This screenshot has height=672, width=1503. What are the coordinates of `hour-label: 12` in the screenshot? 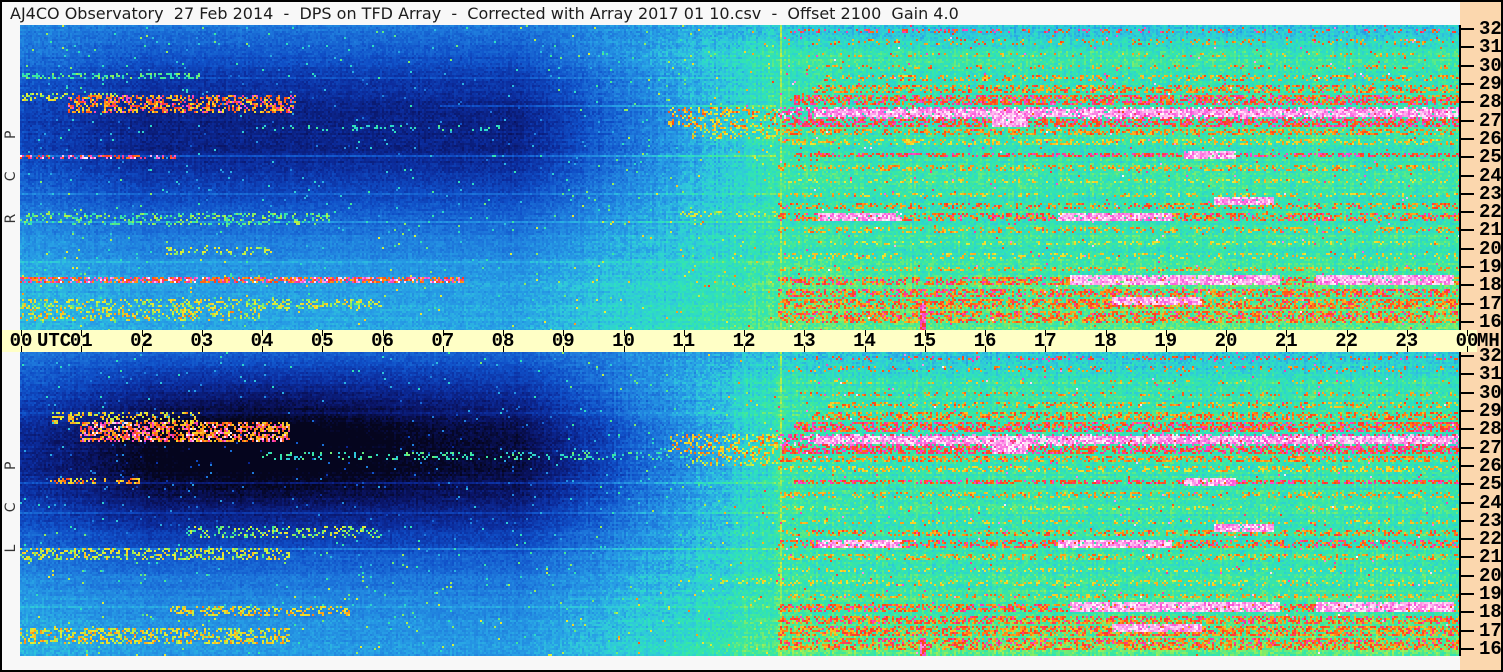 It's located at (744, 341).